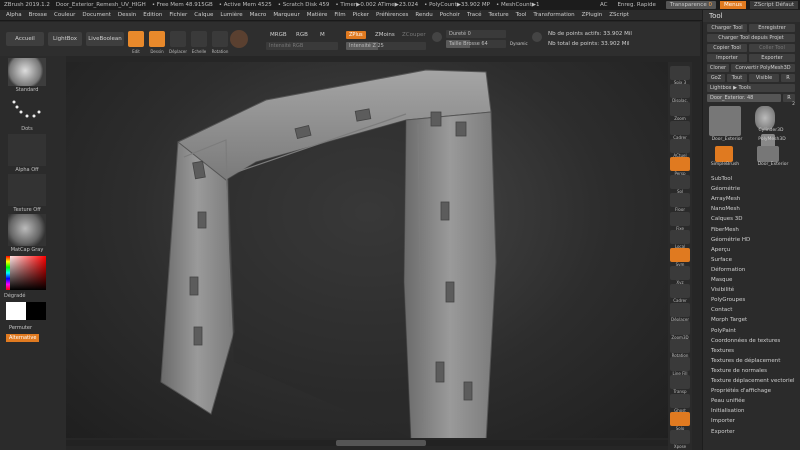 Image resolution: width=800 pixels, height=450 pixels. What do you see at coordinates (220, 39) in the screenshot?
I see `rotate-mode-button` at bounding box center [220, 39].